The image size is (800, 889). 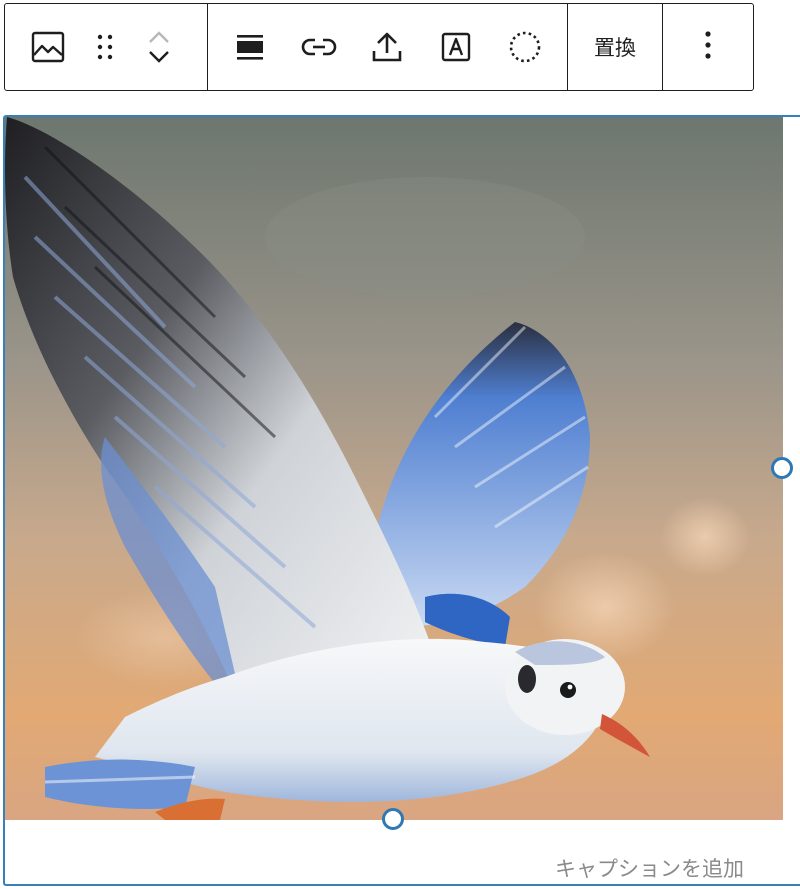 I want to click on image-tools-group, so click(x=387, y=47).